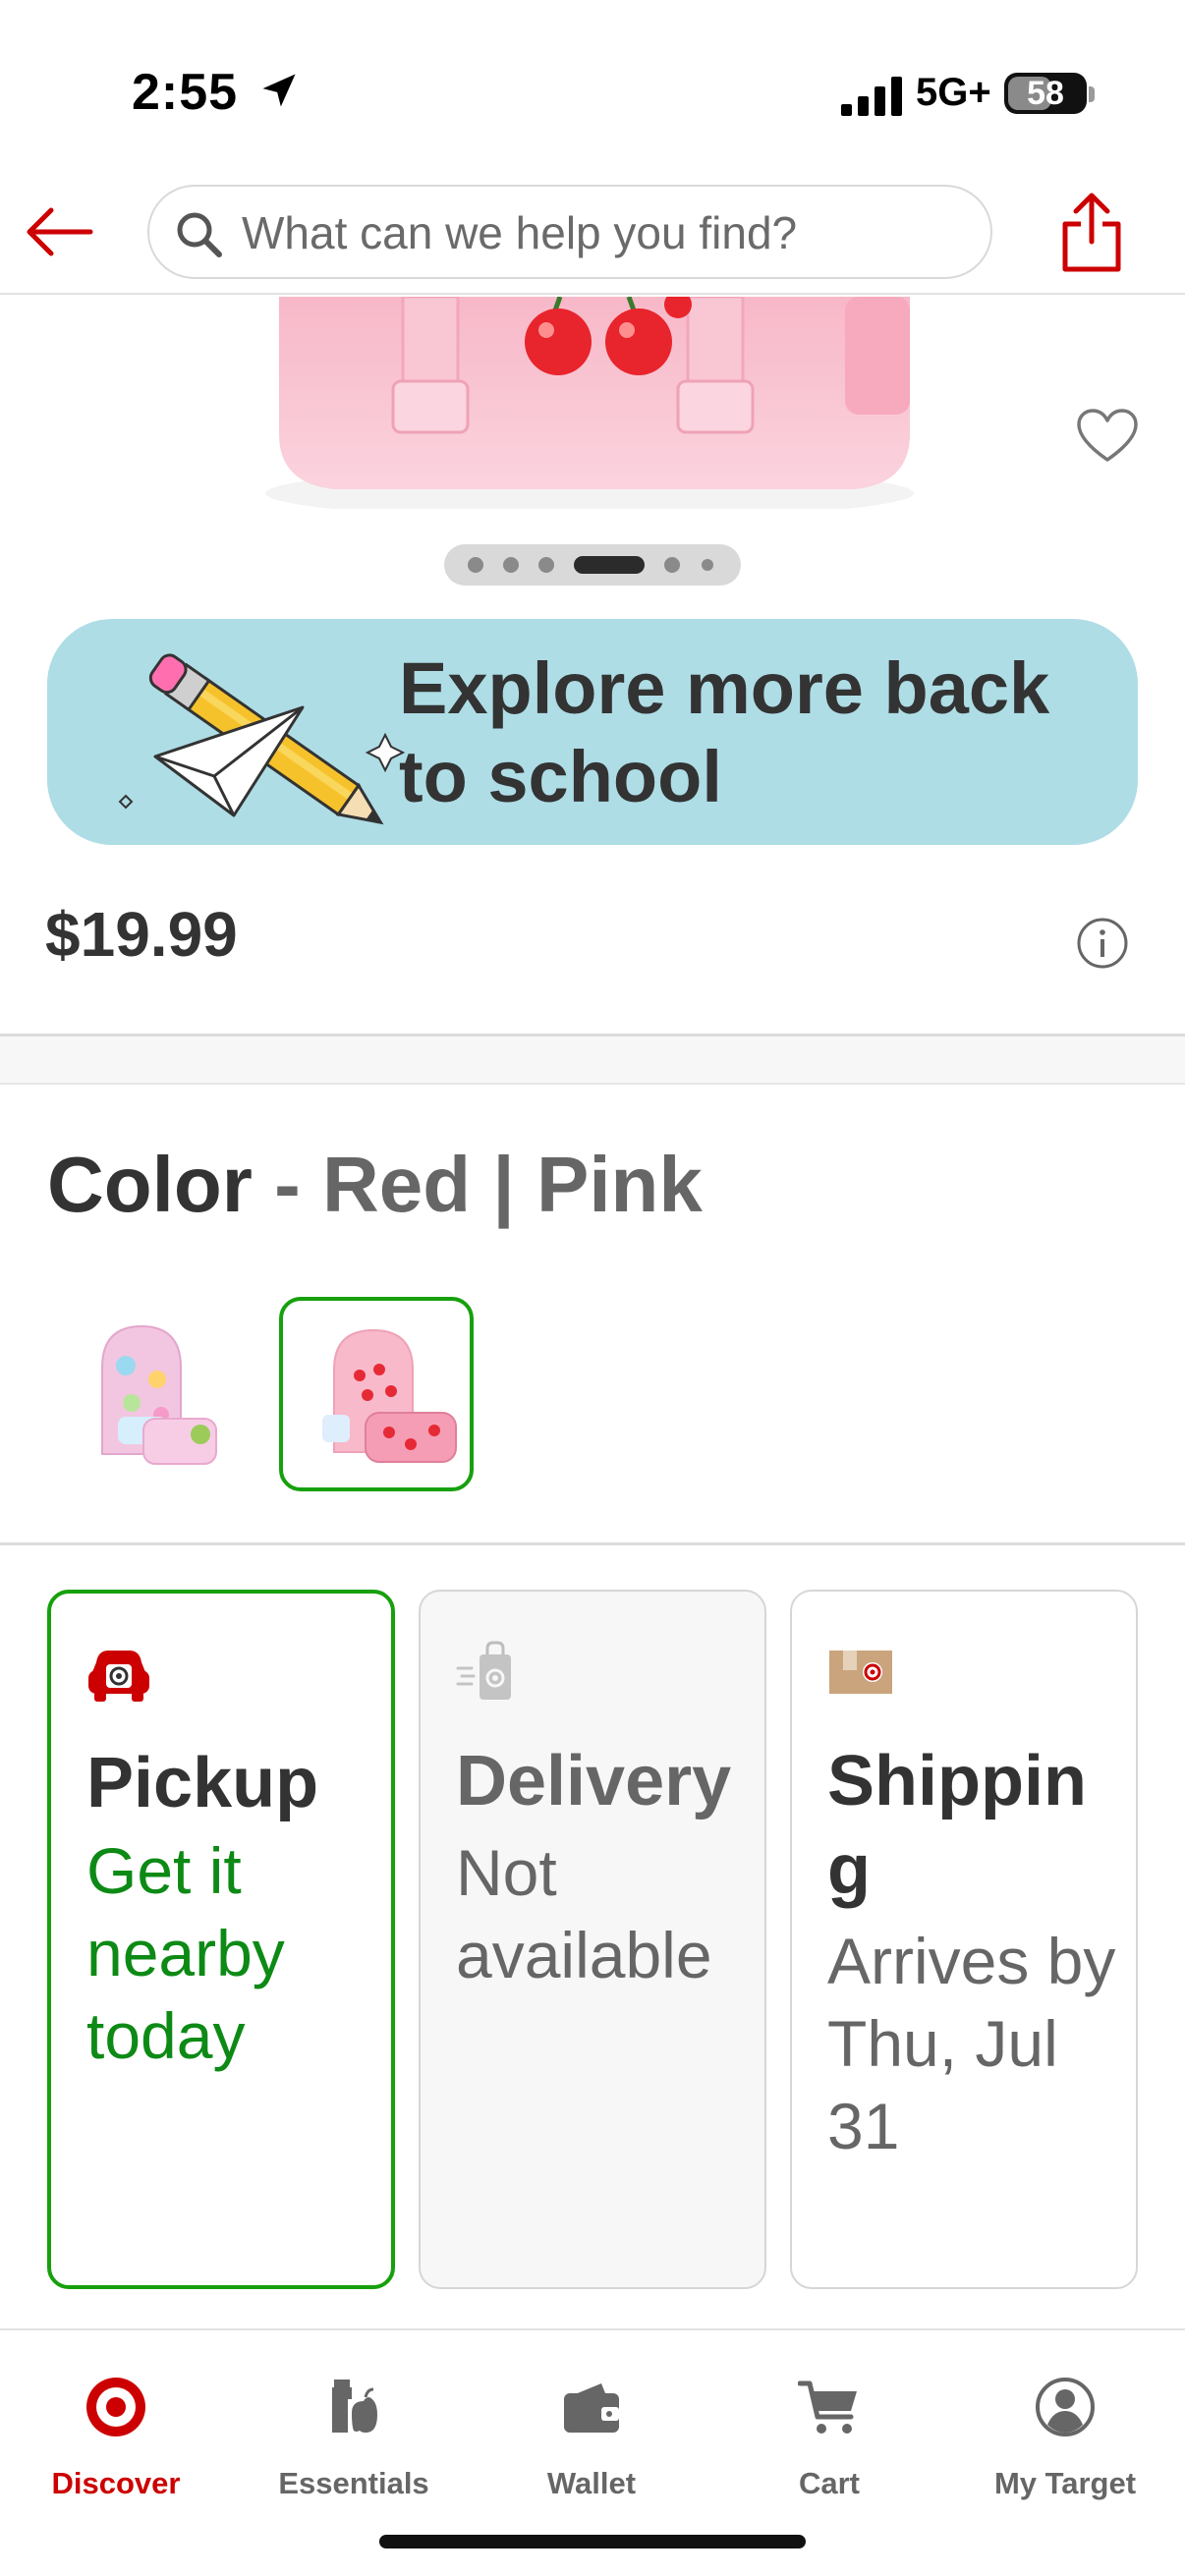 The image size is (1185, 2576). Describe the element at coordinates (1065, 2407) in the screenshot. I see `account-icon` at that location.